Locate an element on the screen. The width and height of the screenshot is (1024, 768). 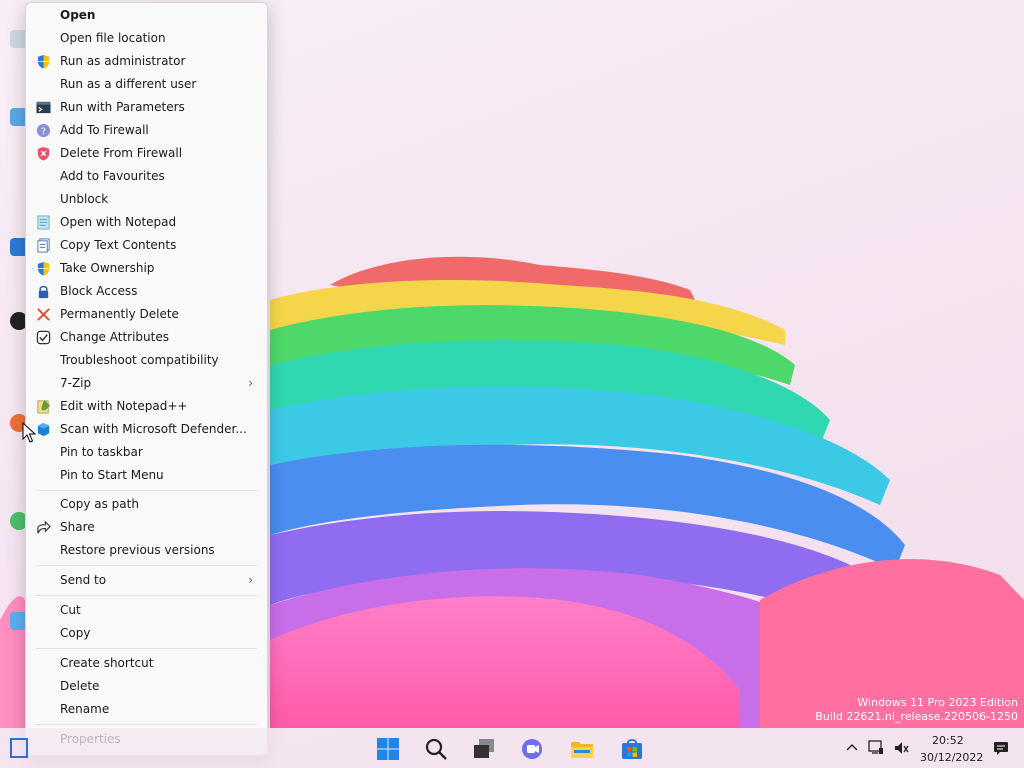
menu-item-label: Troubleshoot compatibility is located at coordinates (139, 360).